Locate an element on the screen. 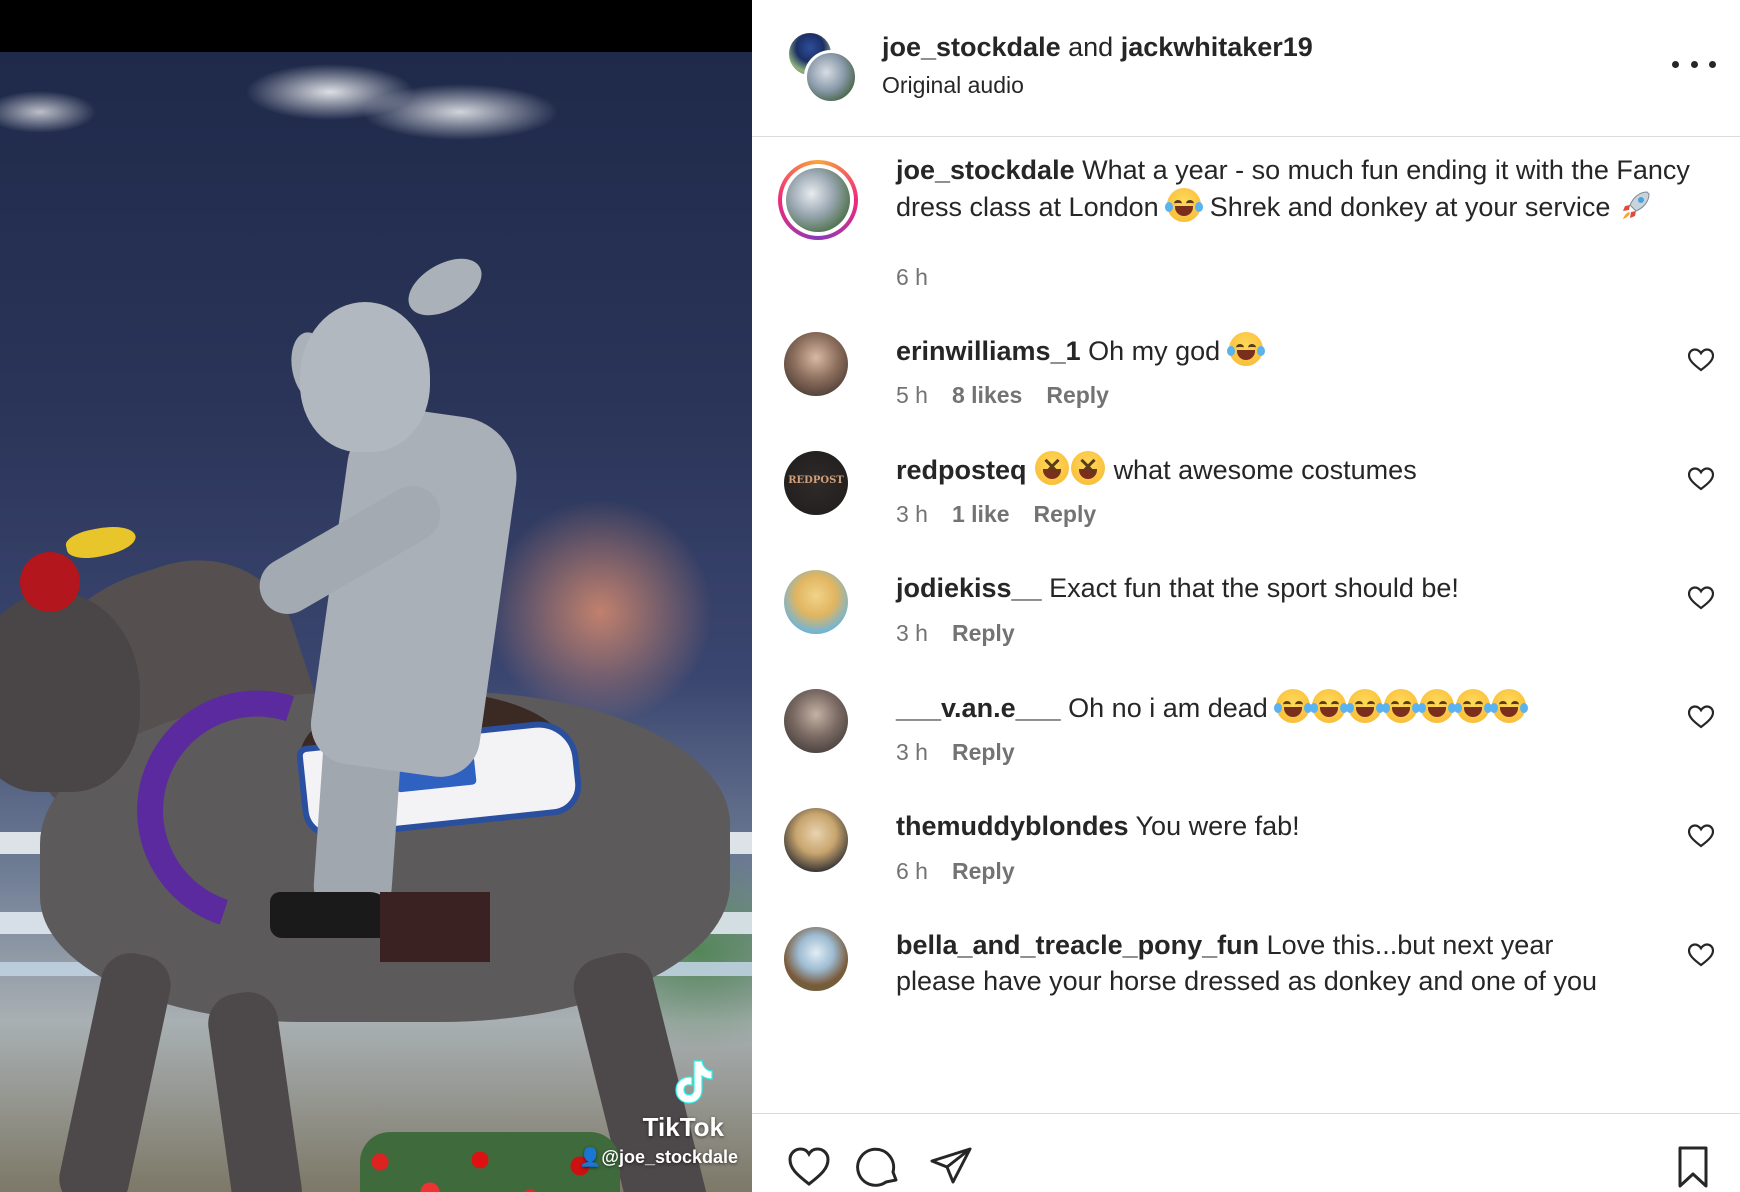  story-ring-avatar is located at coordinates (818, 200).